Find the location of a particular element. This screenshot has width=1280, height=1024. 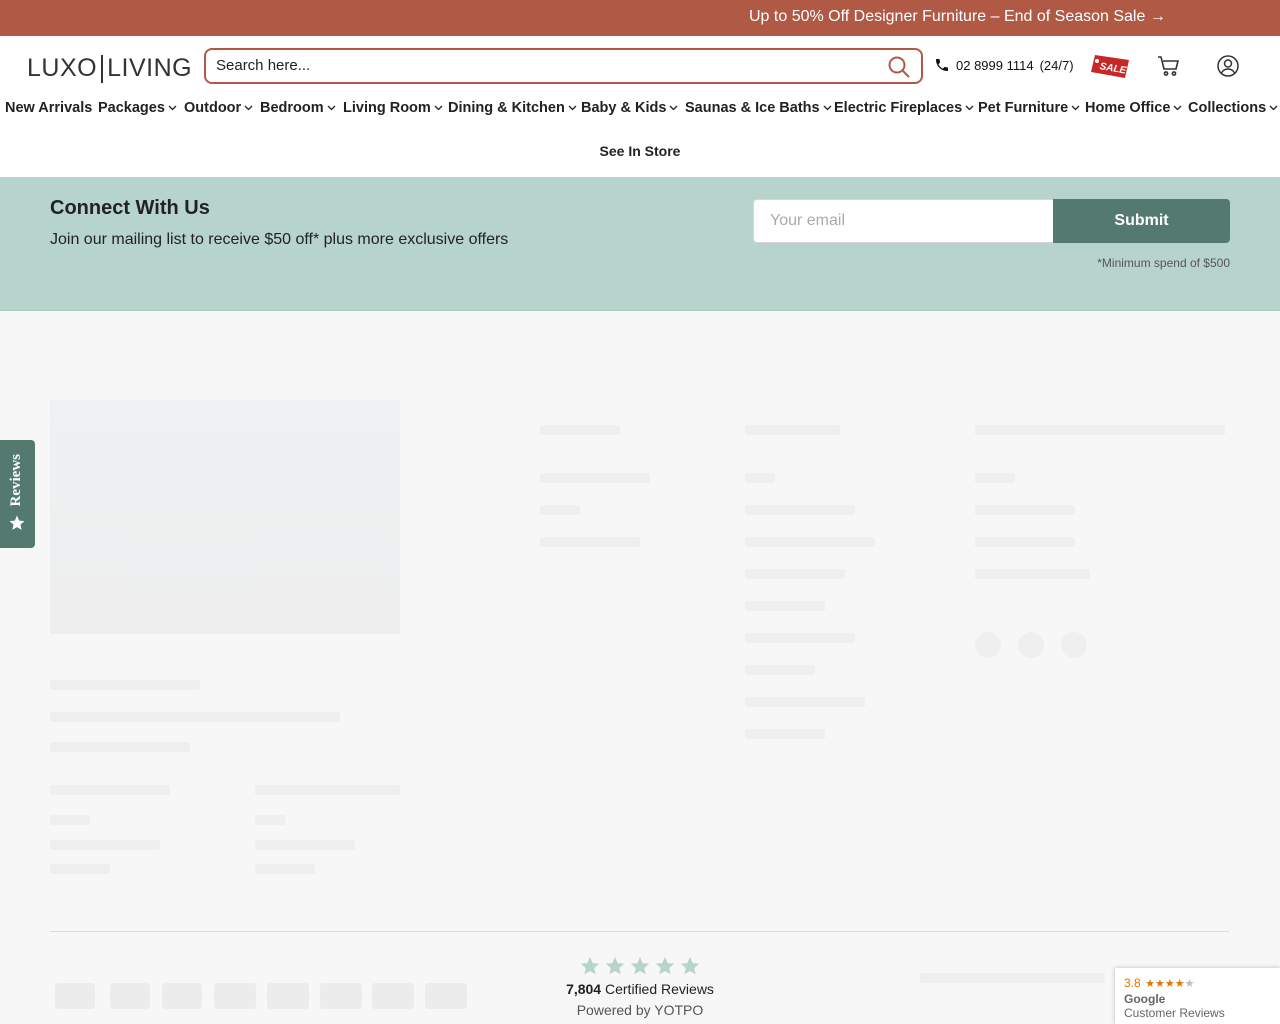

reviews-side-tab: Reviews is located at coordinates (17, 494).